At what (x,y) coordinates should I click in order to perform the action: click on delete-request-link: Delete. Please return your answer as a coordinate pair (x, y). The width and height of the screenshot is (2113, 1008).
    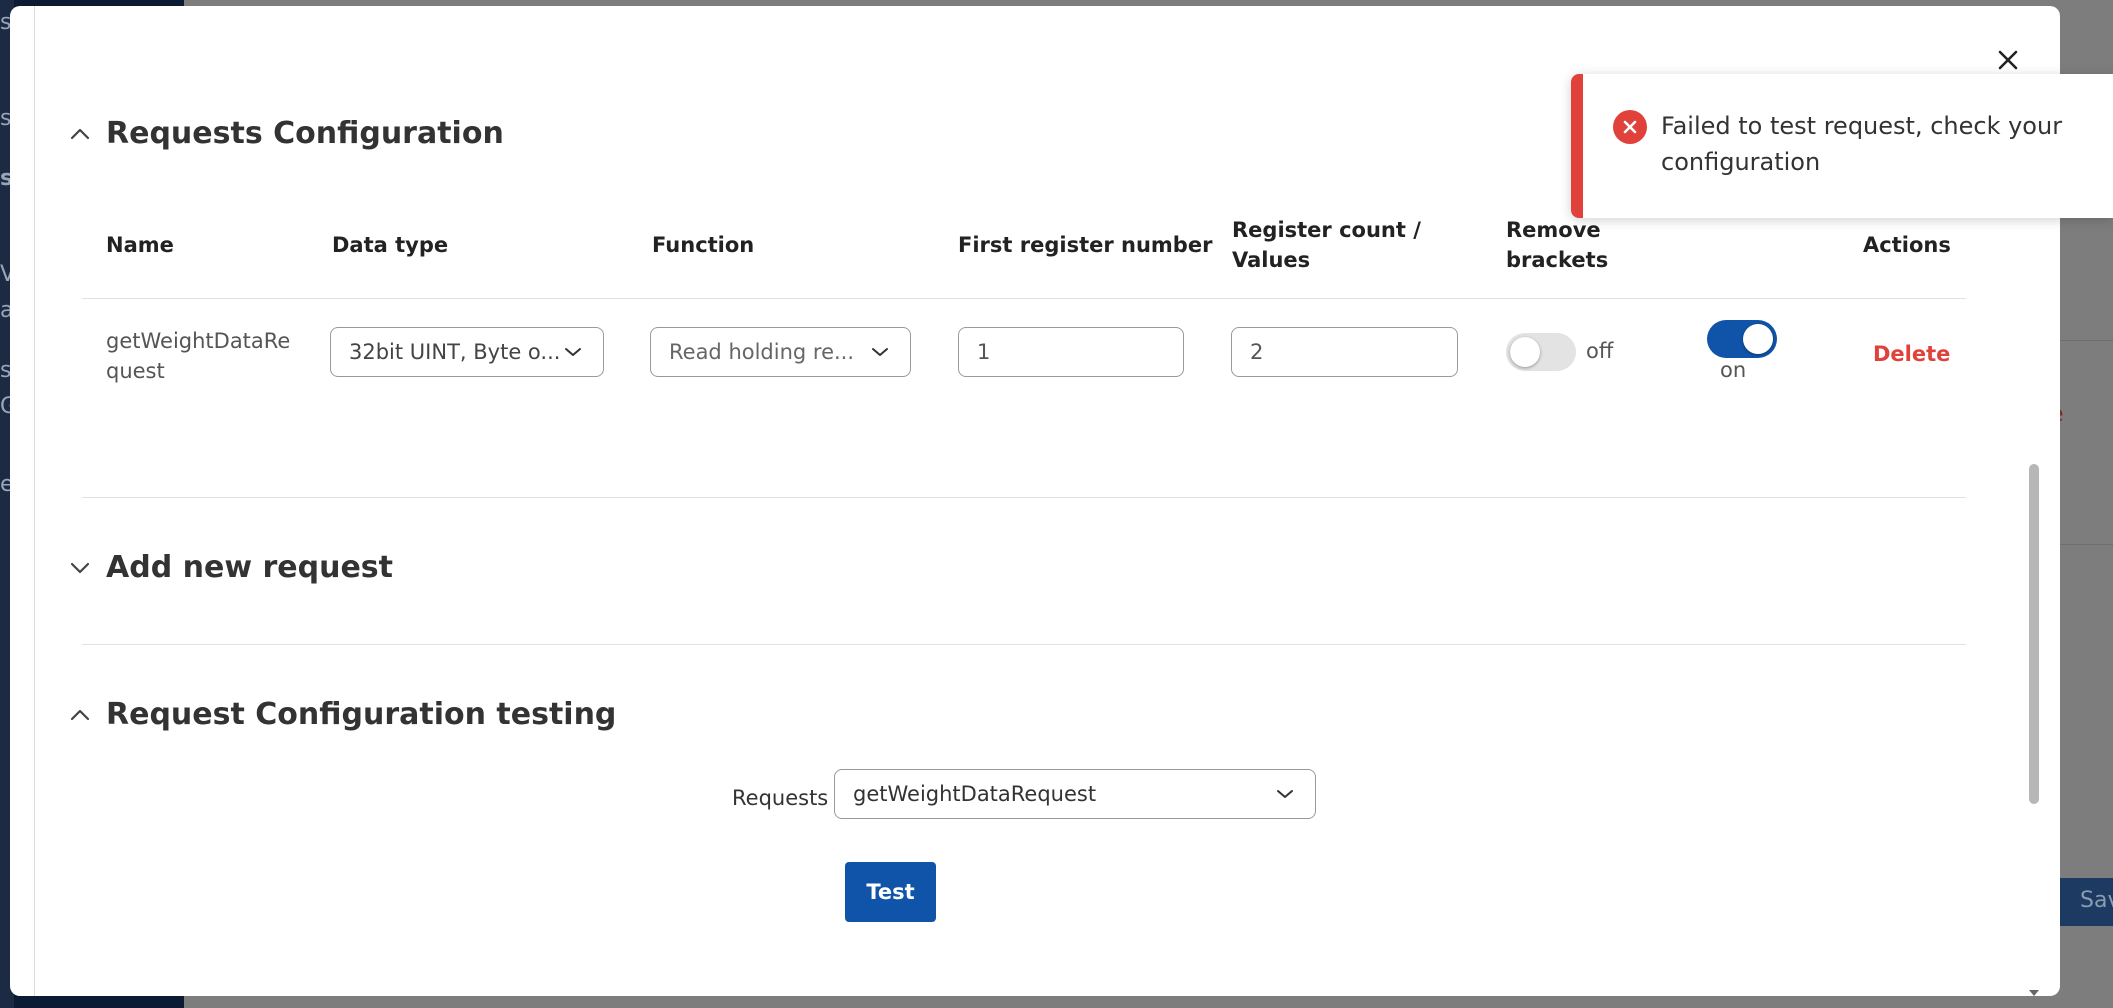
    Looking at the image, I should click on (1911, 354).